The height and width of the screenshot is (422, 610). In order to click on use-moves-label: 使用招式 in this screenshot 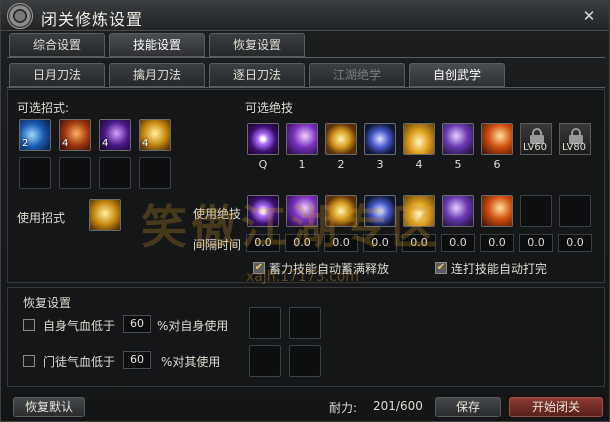, I will do `click(41, 218)`.